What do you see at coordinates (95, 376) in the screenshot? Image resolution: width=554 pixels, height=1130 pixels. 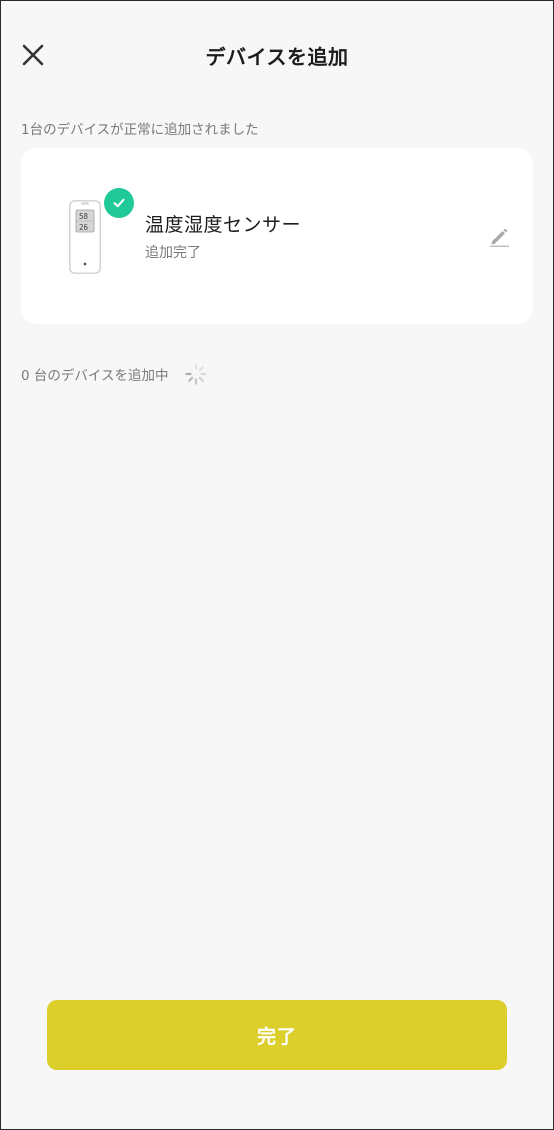 I see `pending-section-label: 0 台のデバイスを追加中` at bounding box center [95, 376].